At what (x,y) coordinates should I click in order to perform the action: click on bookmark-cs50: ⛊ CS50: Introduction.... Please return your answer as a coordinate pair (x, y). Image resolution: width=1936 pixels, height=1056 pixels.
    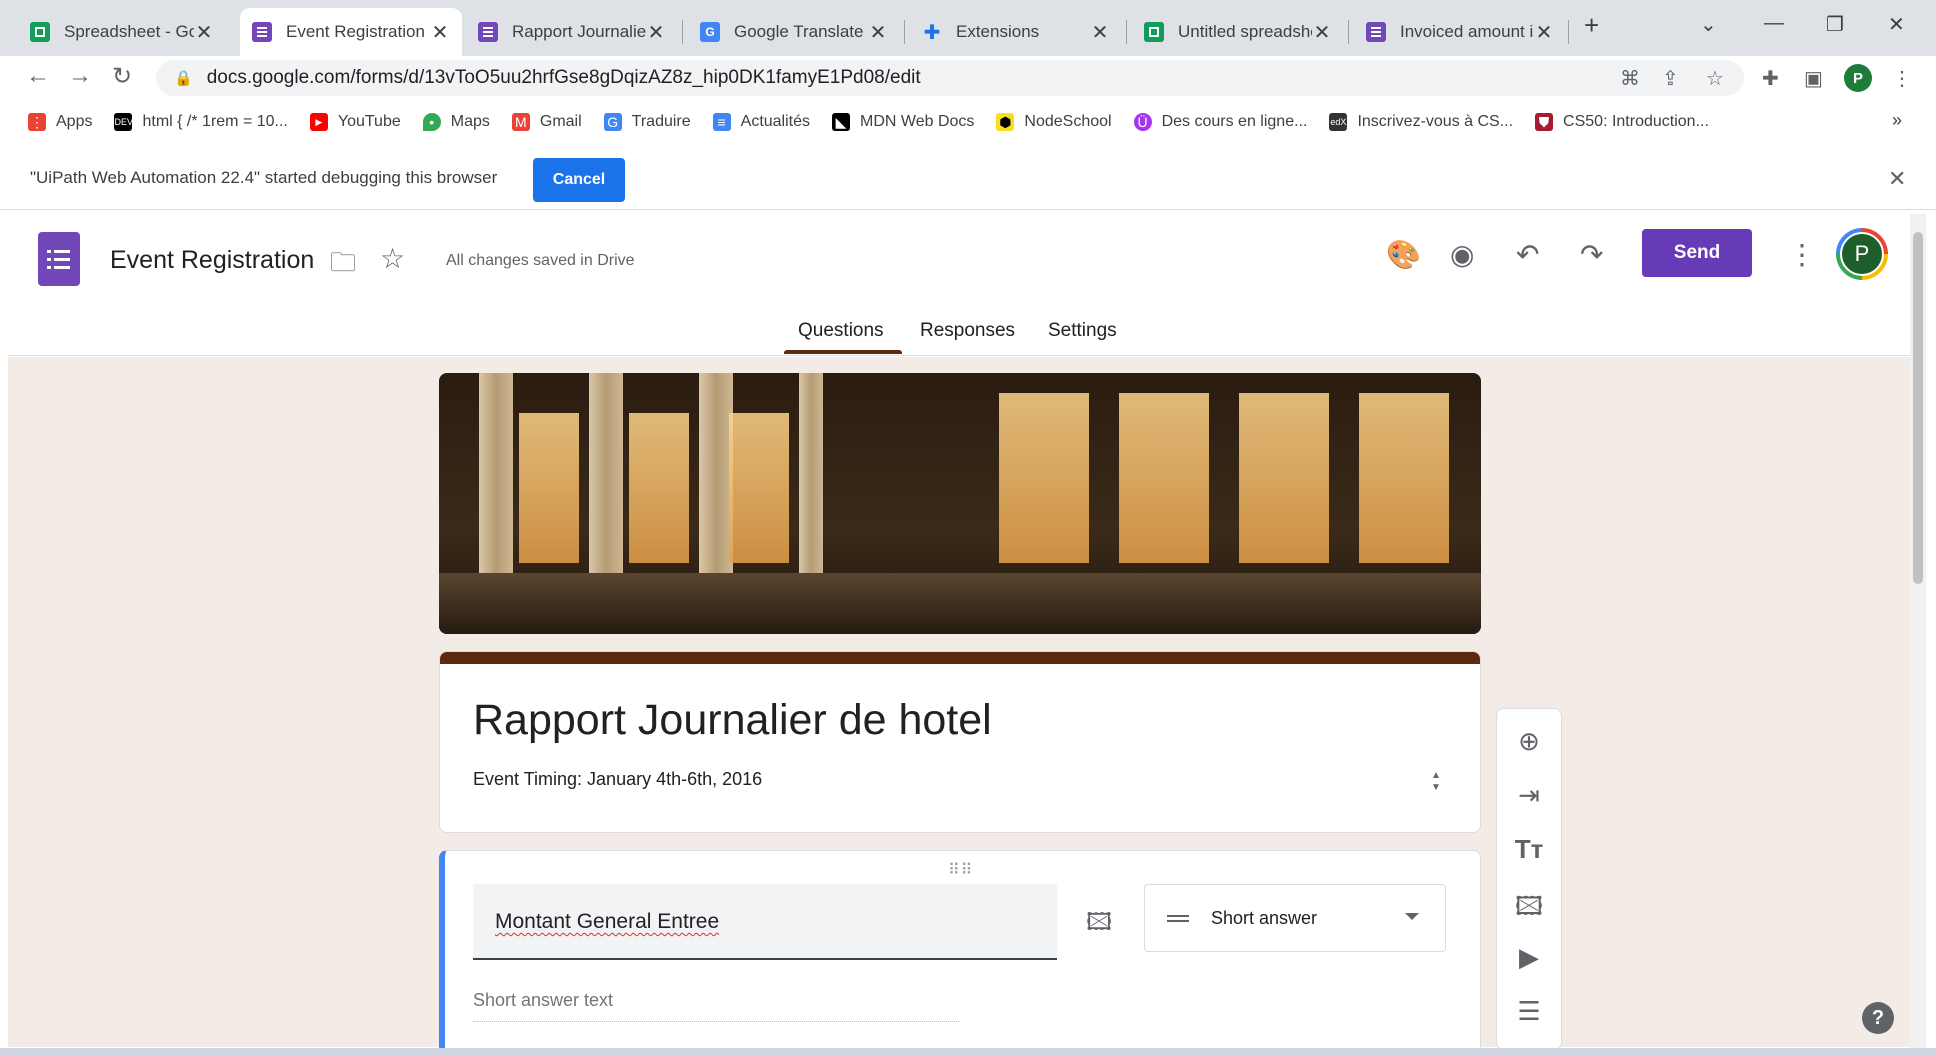
    Looking at the image, I should click on (1622, 122).